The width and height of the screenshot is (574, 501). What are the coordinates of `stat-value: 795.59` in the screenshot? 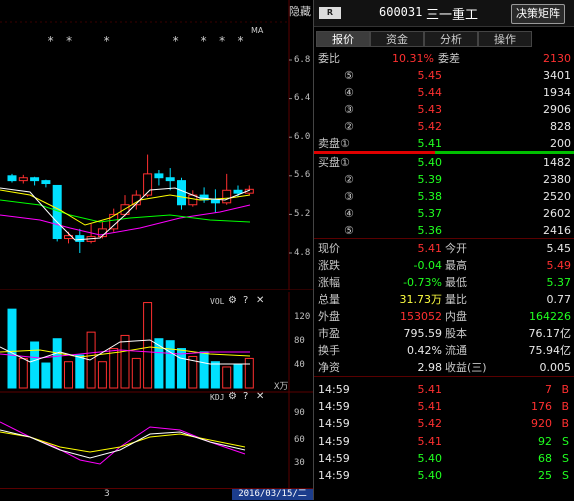 It's located at (423, 333).